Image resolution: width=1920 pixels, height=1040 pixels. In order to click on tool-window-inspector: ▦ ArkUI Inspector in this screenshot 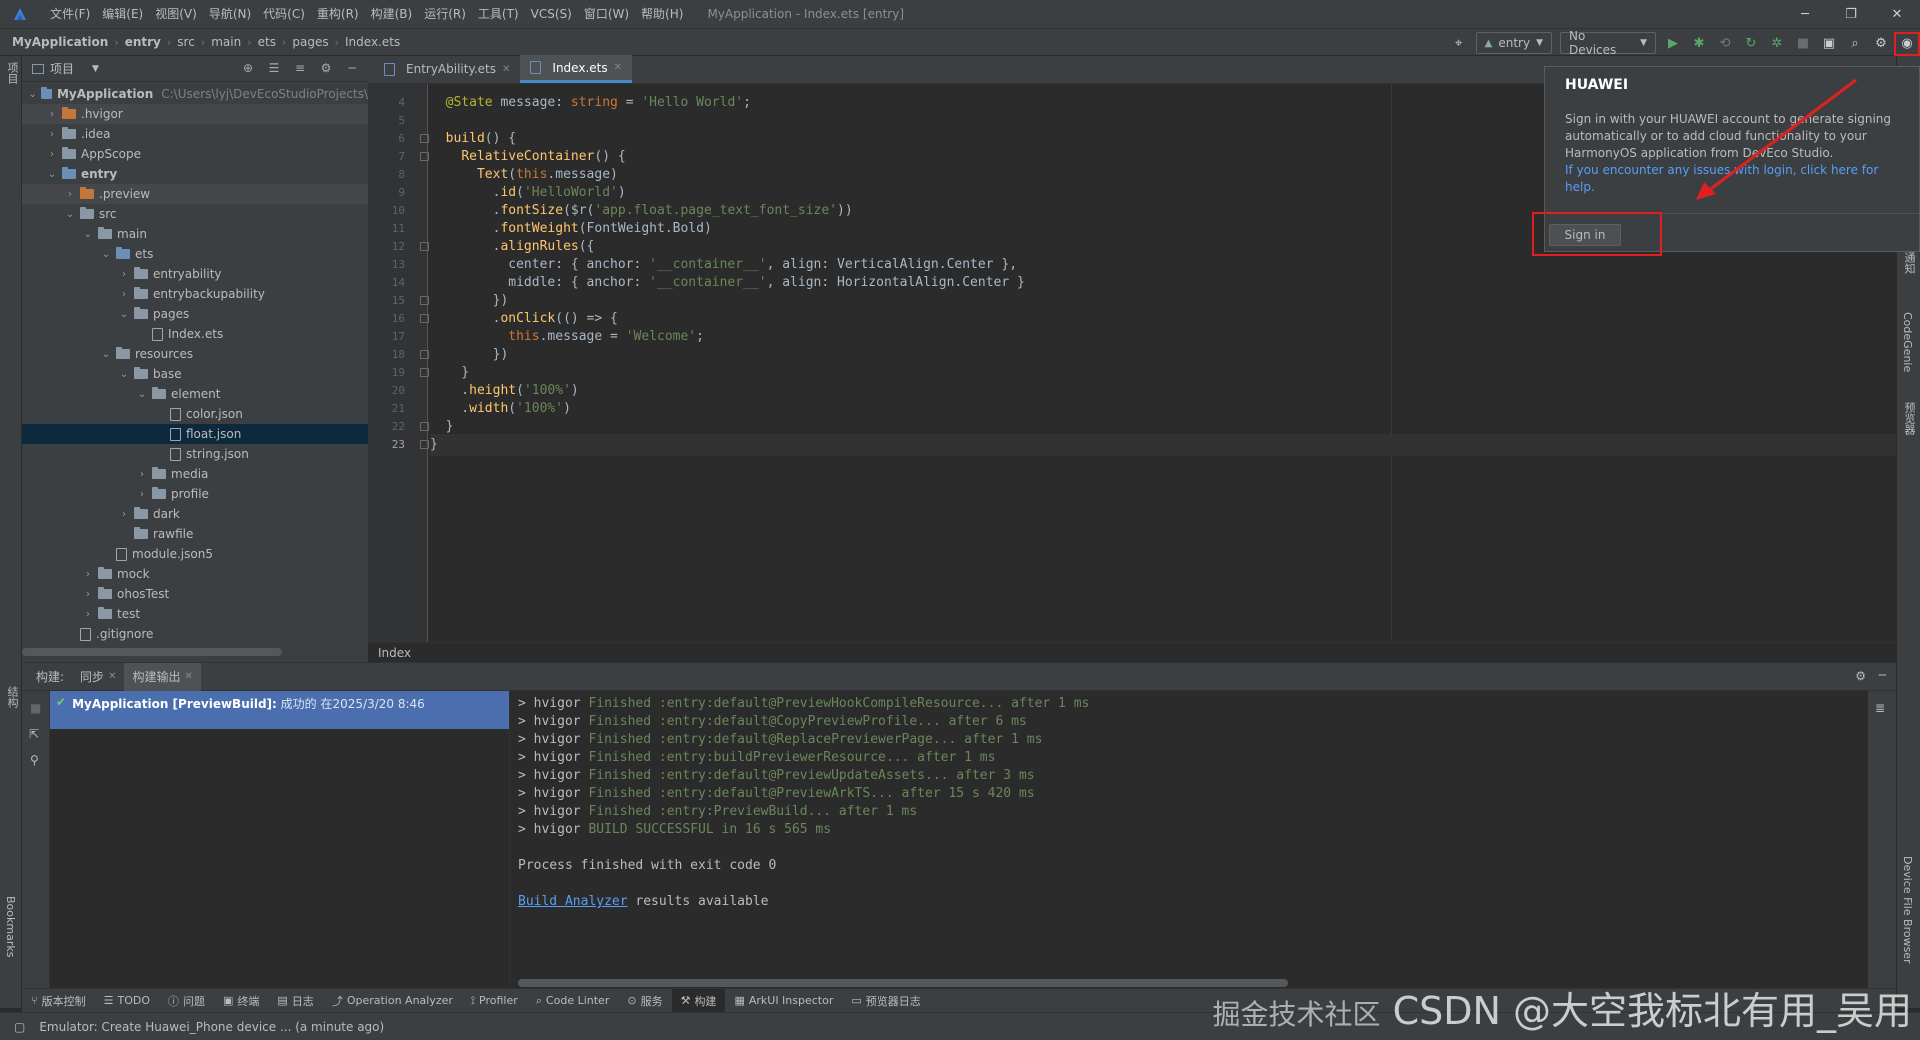, I will do `click(783, 1001)`.